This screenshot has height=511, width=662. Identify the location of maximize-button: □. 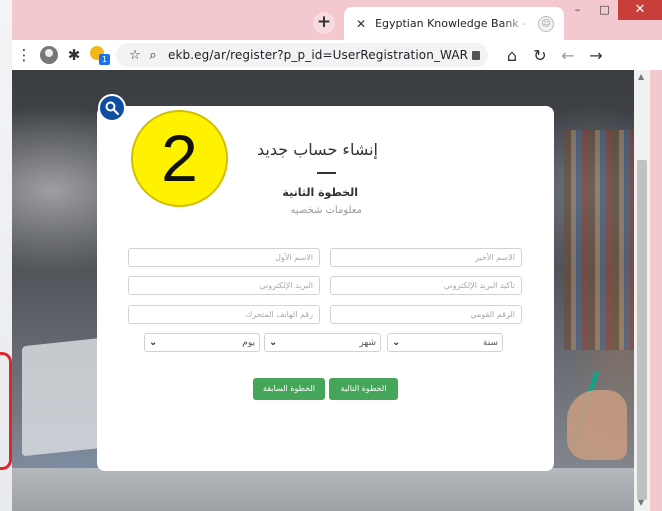
(604, 10).